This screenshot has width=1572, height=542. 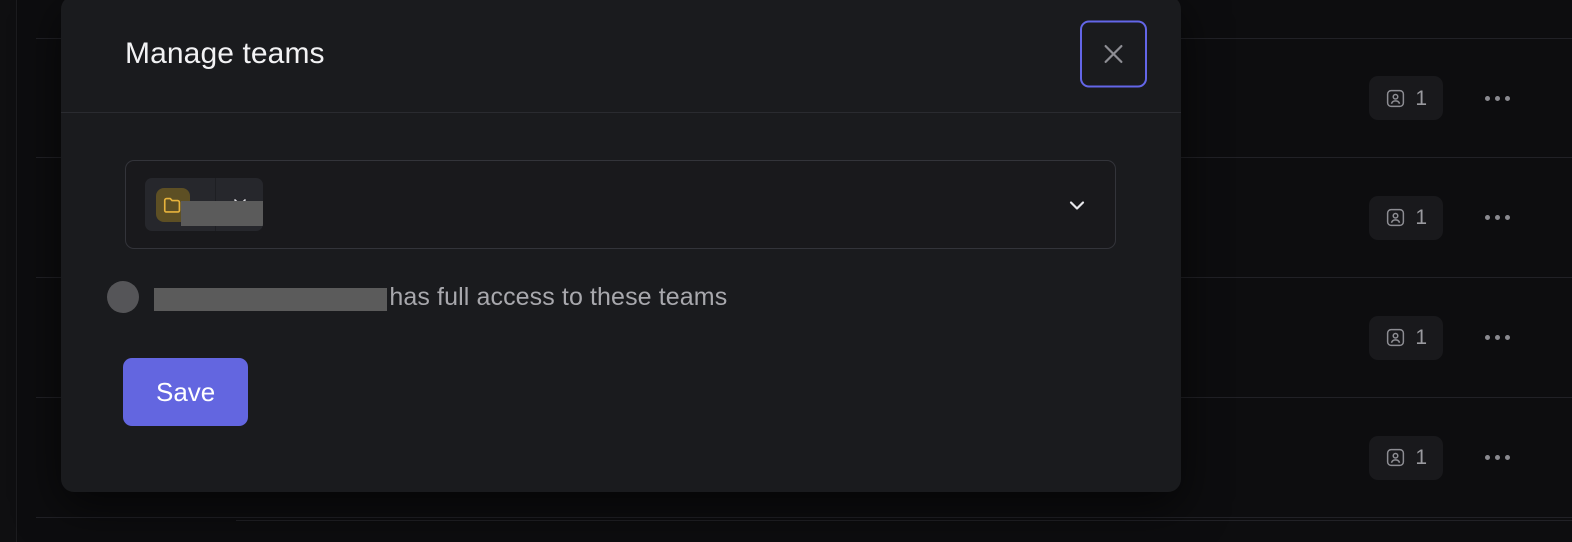 I want to click on close-icon, so click(x=1113, y=54).